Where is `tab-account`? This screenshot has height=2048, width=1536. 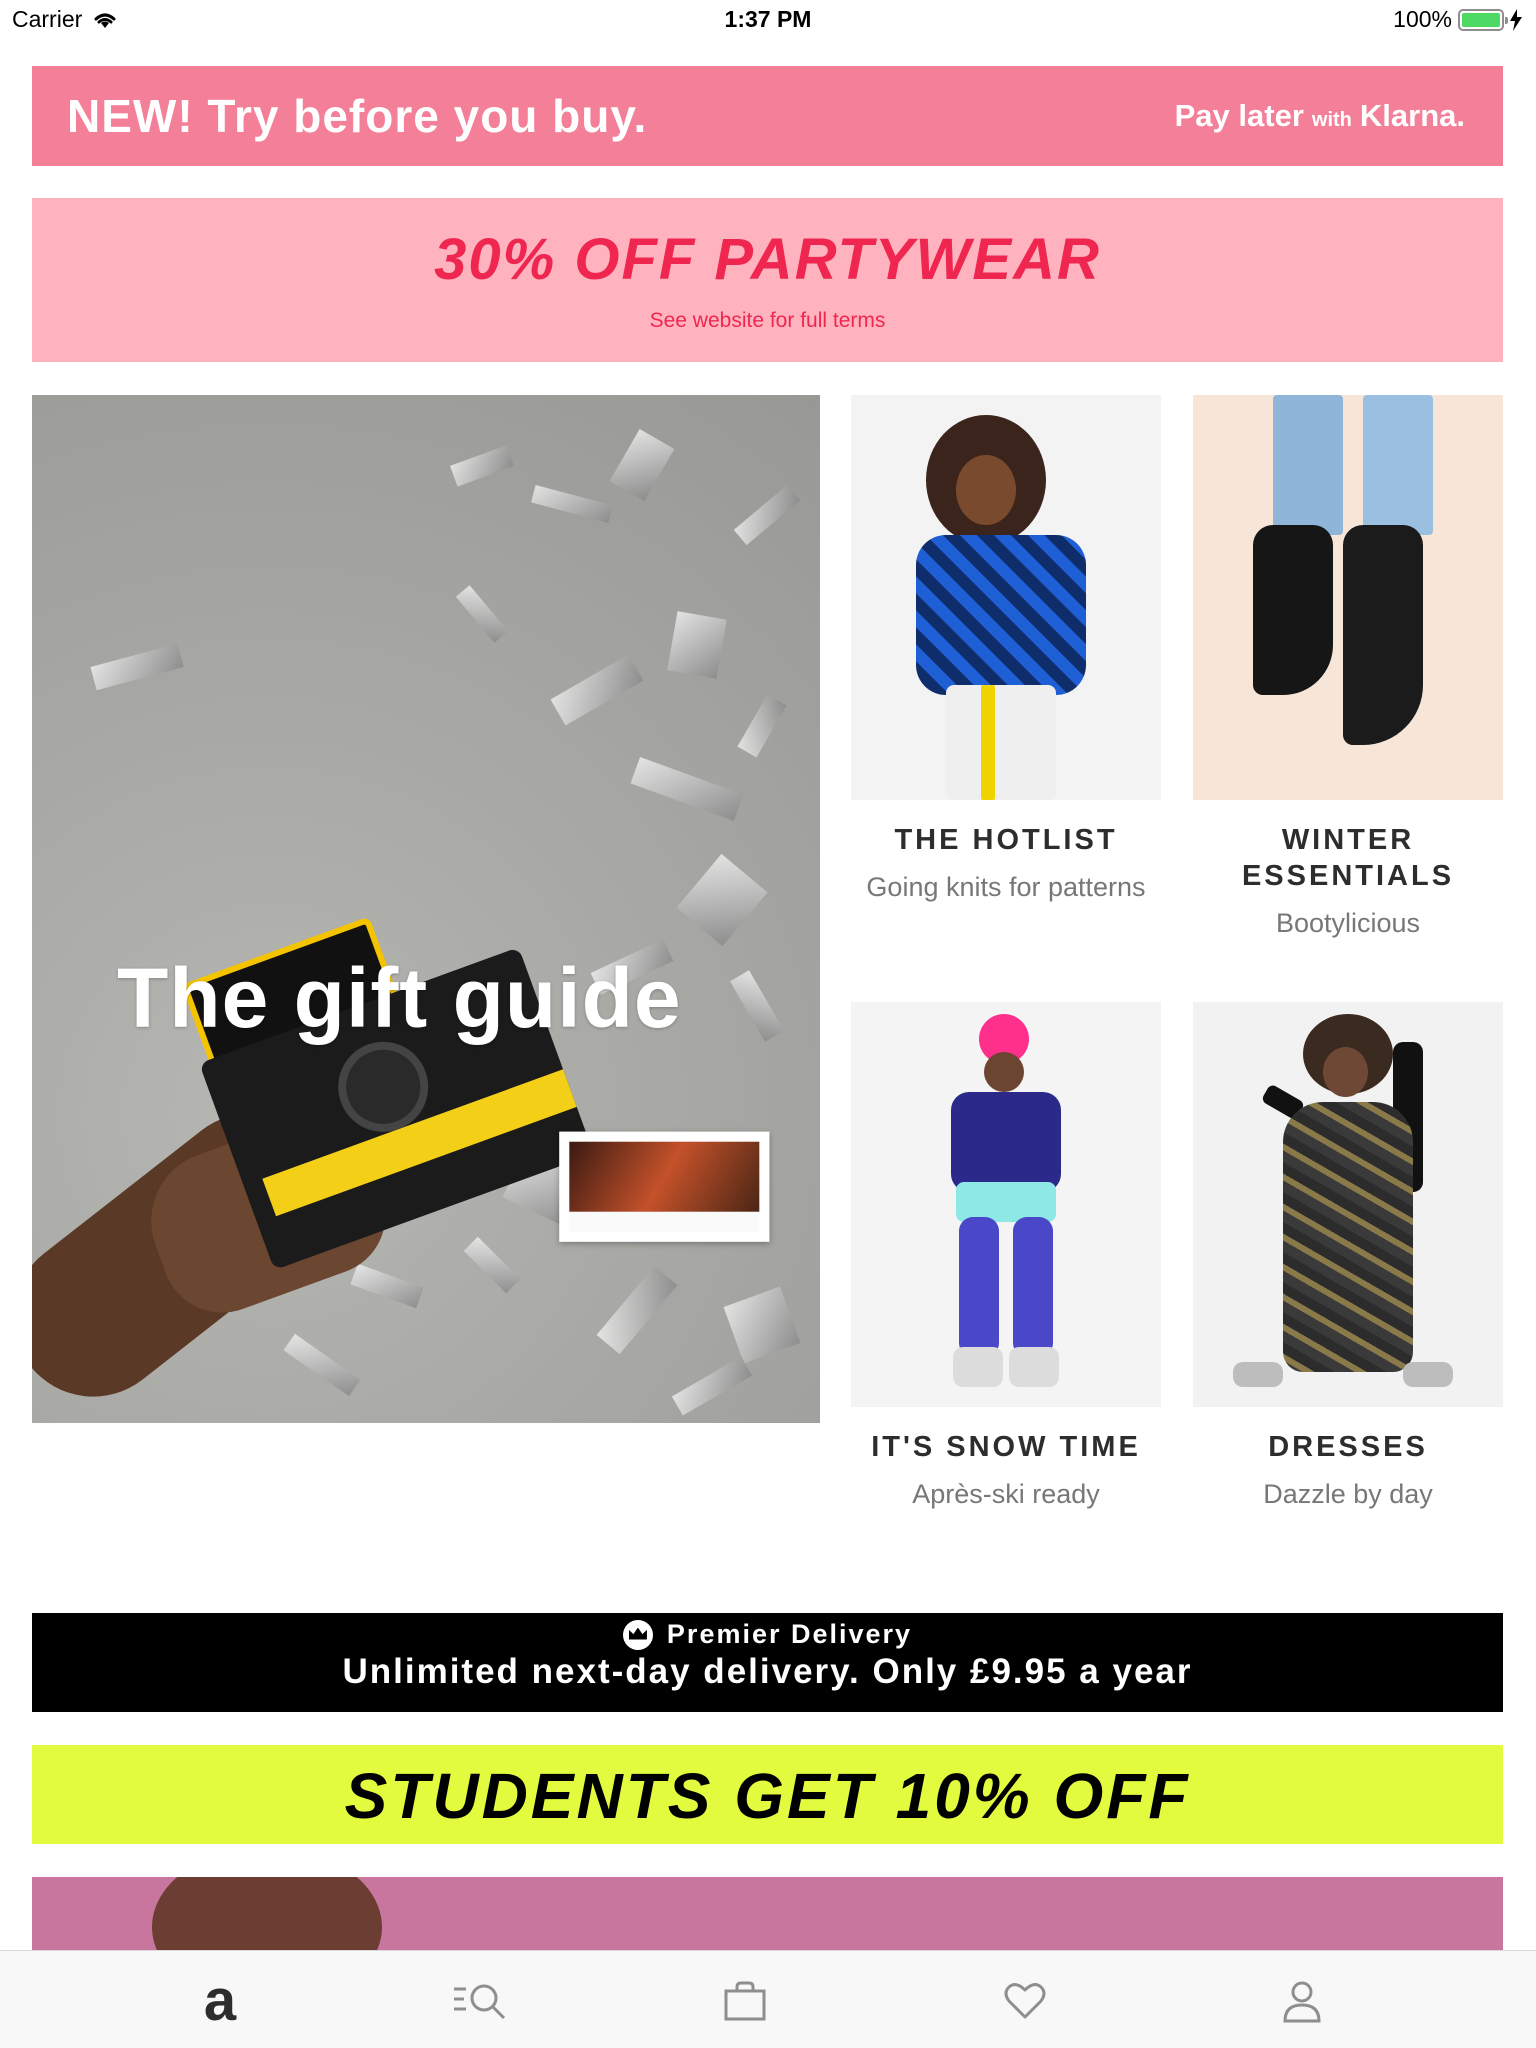 tab-account is located at coordinates (1302, 2001).